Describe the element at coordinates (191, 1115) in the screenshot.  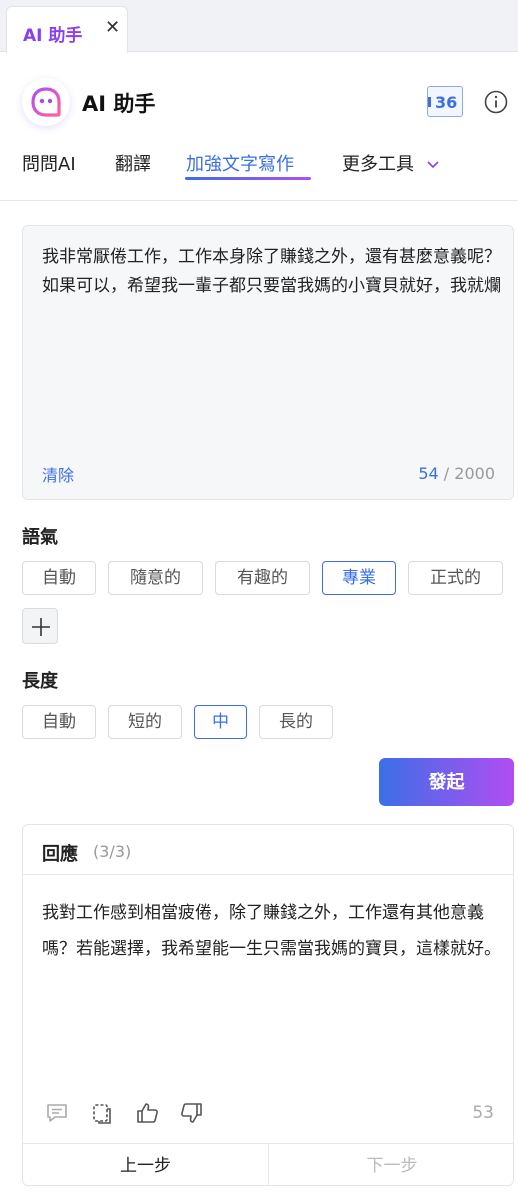
I see `thumbs-down-icon` at that location.